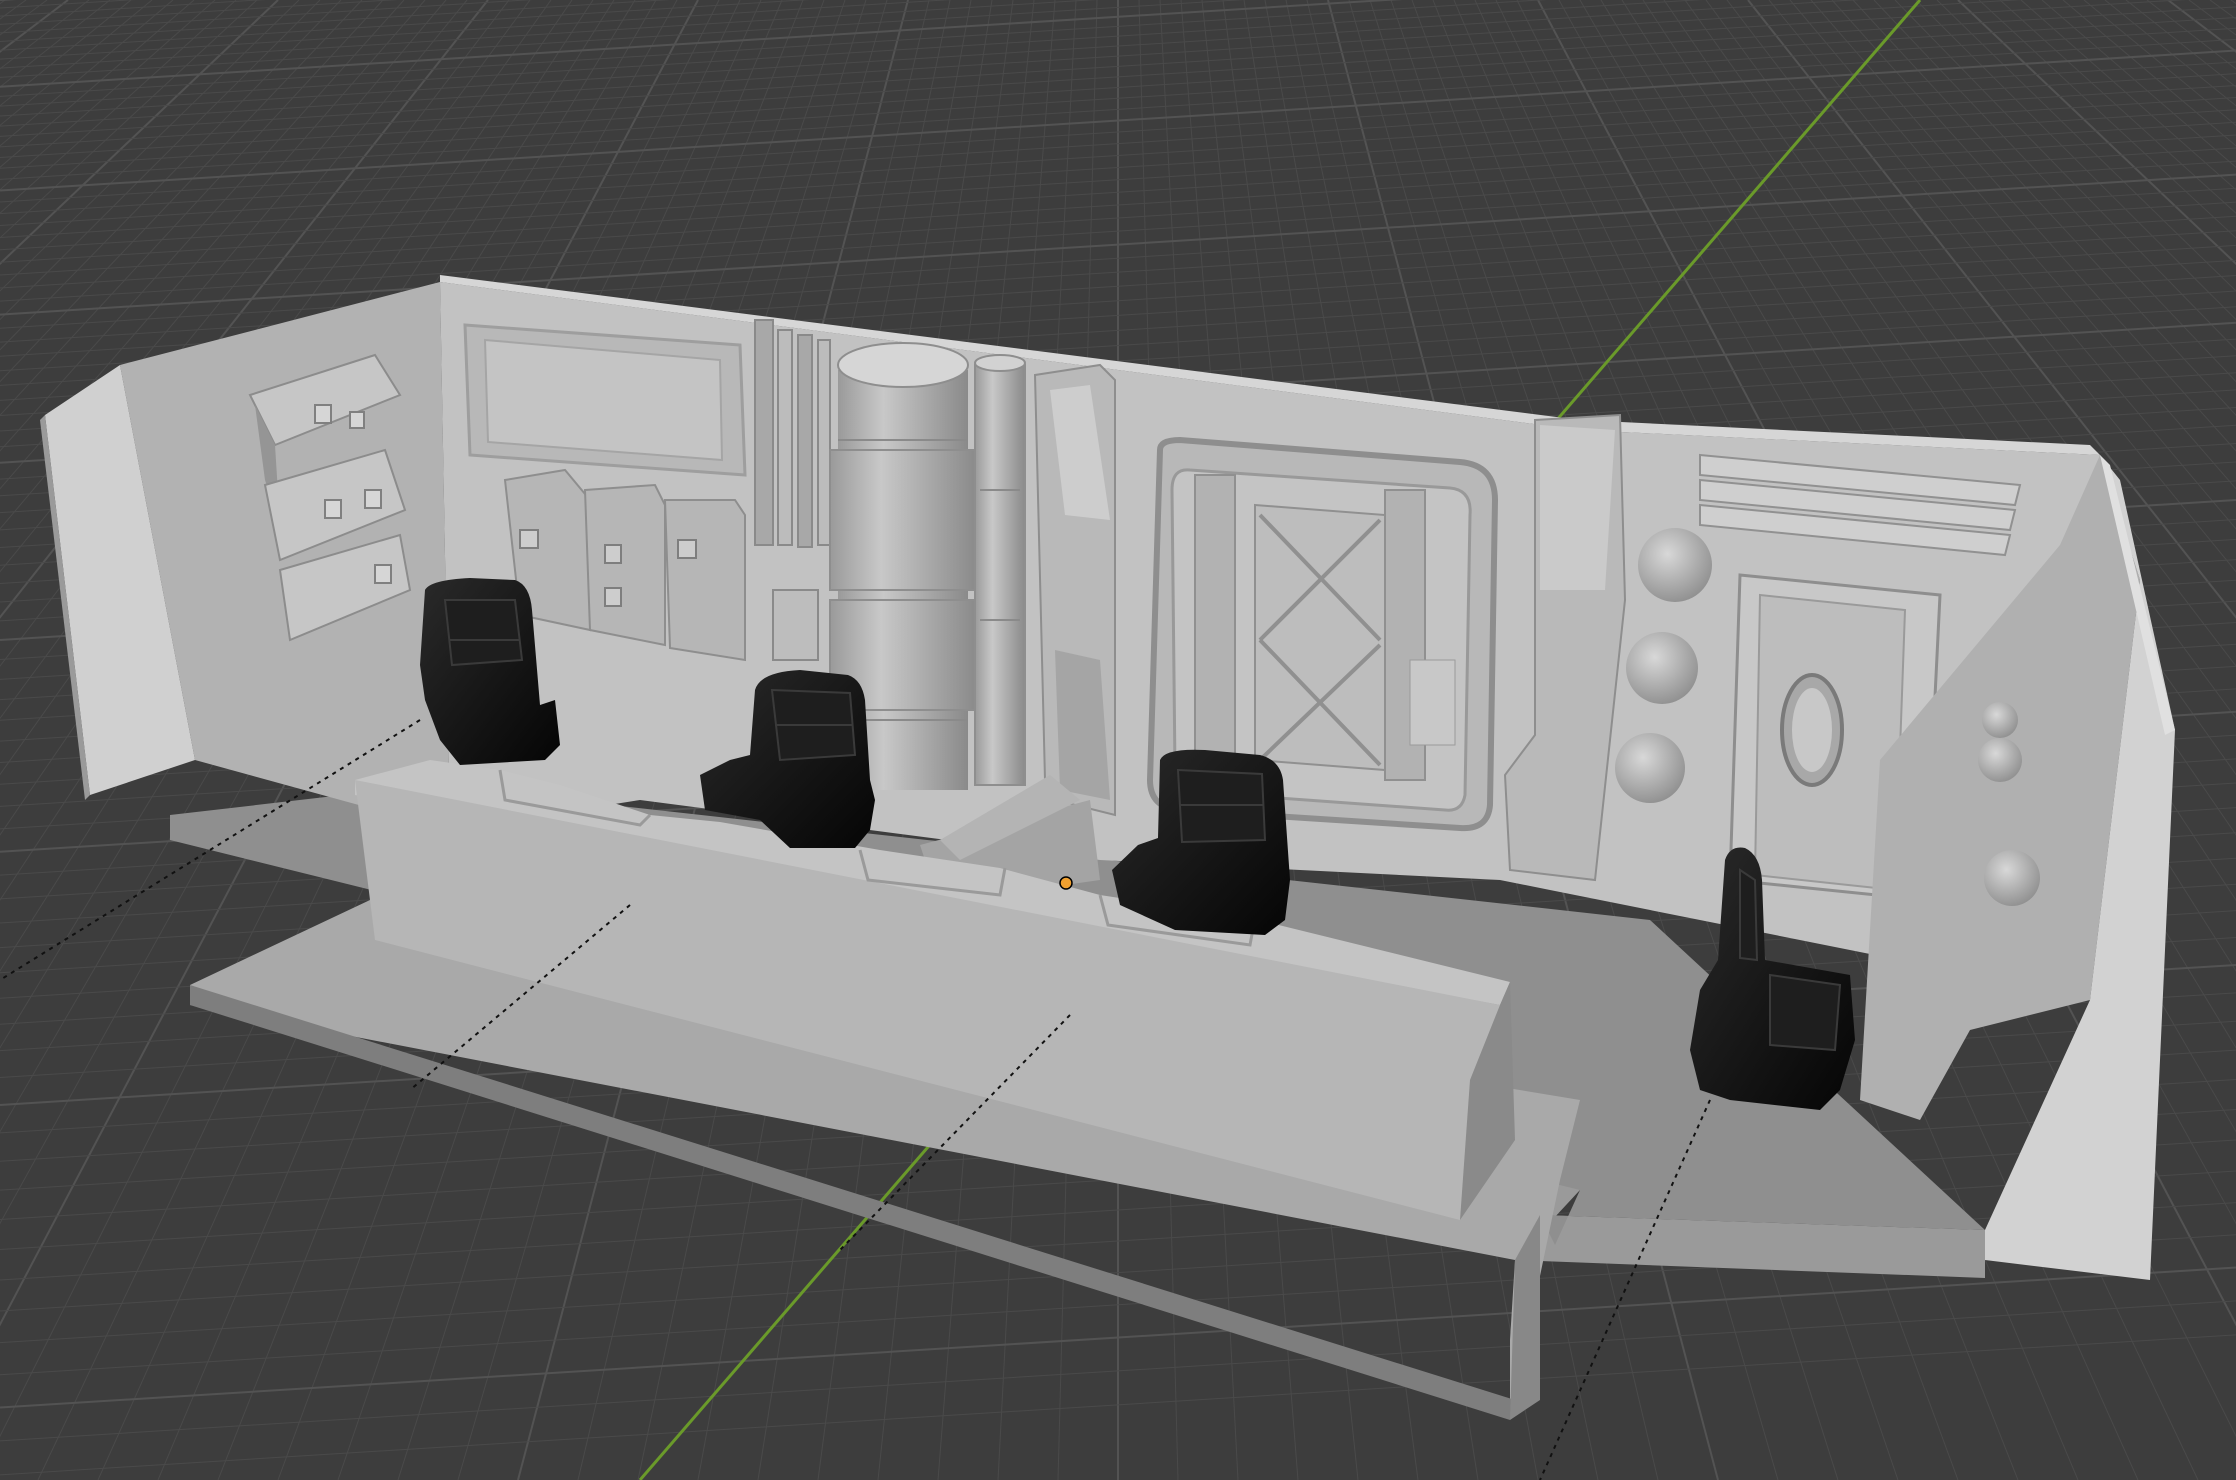 The width and height of the screenshot is (2236, 1480). What do you see at coordinates (1000, 570) in the screenshot?
I see `vertical-pipe` at bounding box center [1000, 570].